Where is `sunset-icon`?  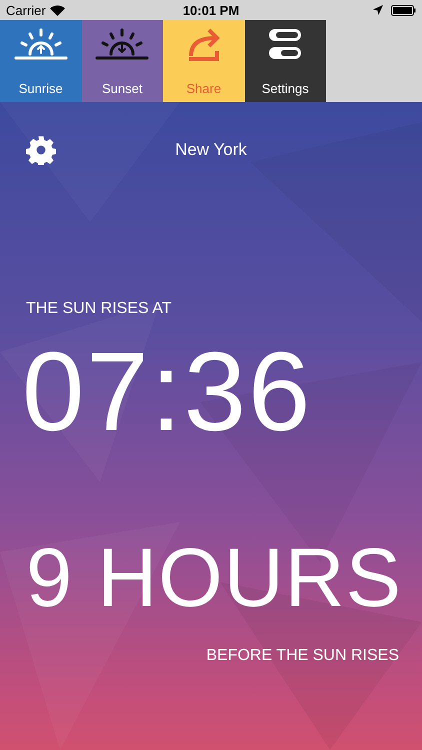
sunset-icon is located at coordinates (122, 44).